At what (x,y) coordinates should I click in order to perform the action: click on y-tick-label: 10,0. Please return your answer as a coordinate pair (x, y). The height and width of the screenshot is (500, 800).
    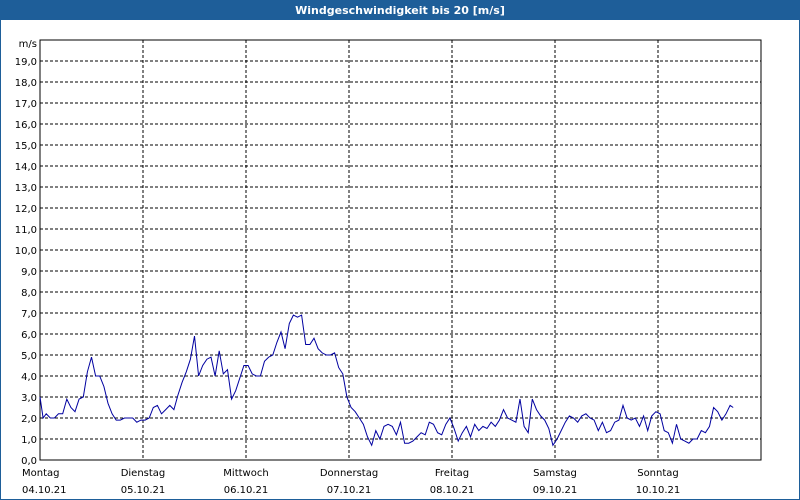
    Looking at the image, I should click on (26, 251).